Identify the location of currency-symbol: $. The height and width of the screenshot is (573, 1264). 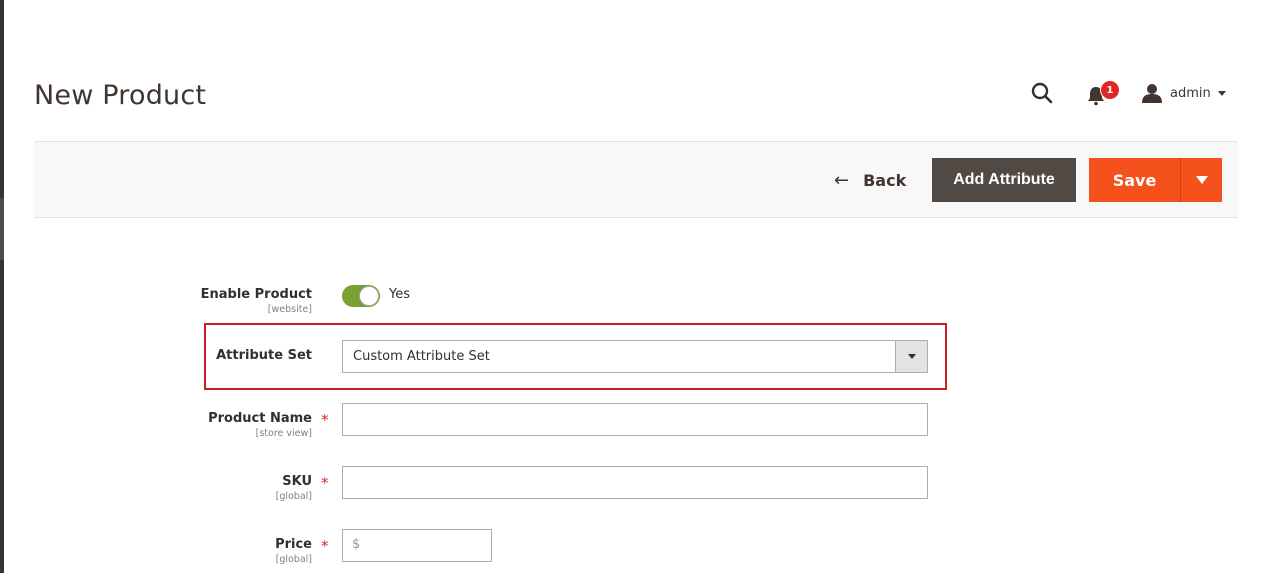
(356, 544).